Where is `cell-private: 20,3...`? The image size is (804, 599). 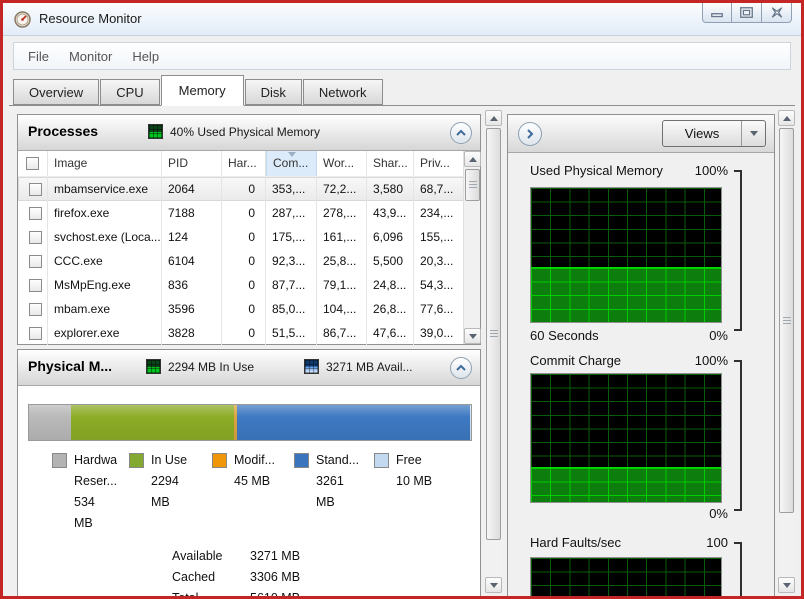
cell-private: 20,3... is located at coordinates (437, 261).